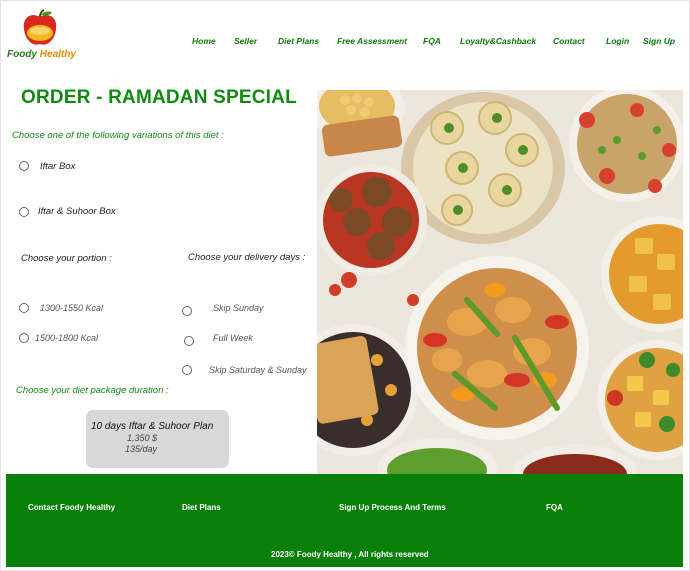 The width and height of the screenshot is (690, 571). I want to click on brand-name-part1: Foody, so click(23, 54).